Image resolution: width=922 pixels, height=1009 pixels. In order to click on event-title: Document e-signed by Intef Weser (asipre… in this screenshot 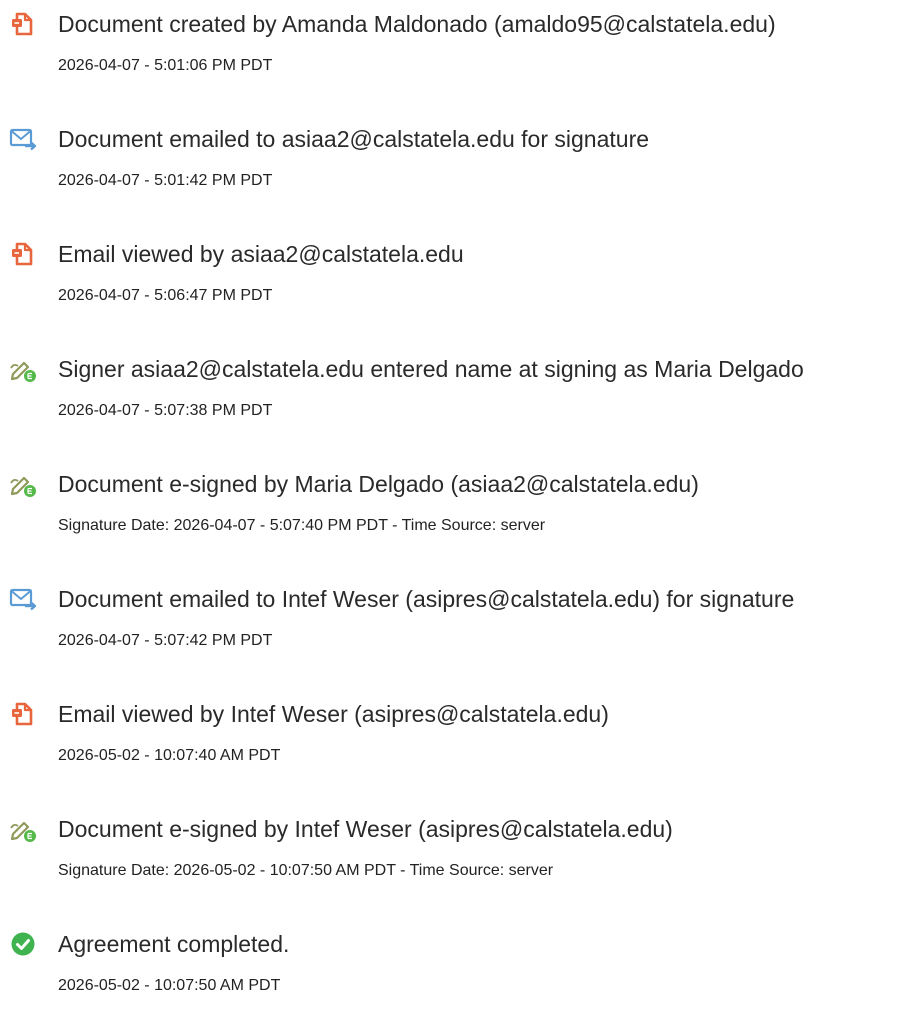, I will do `click(365, 829)`.